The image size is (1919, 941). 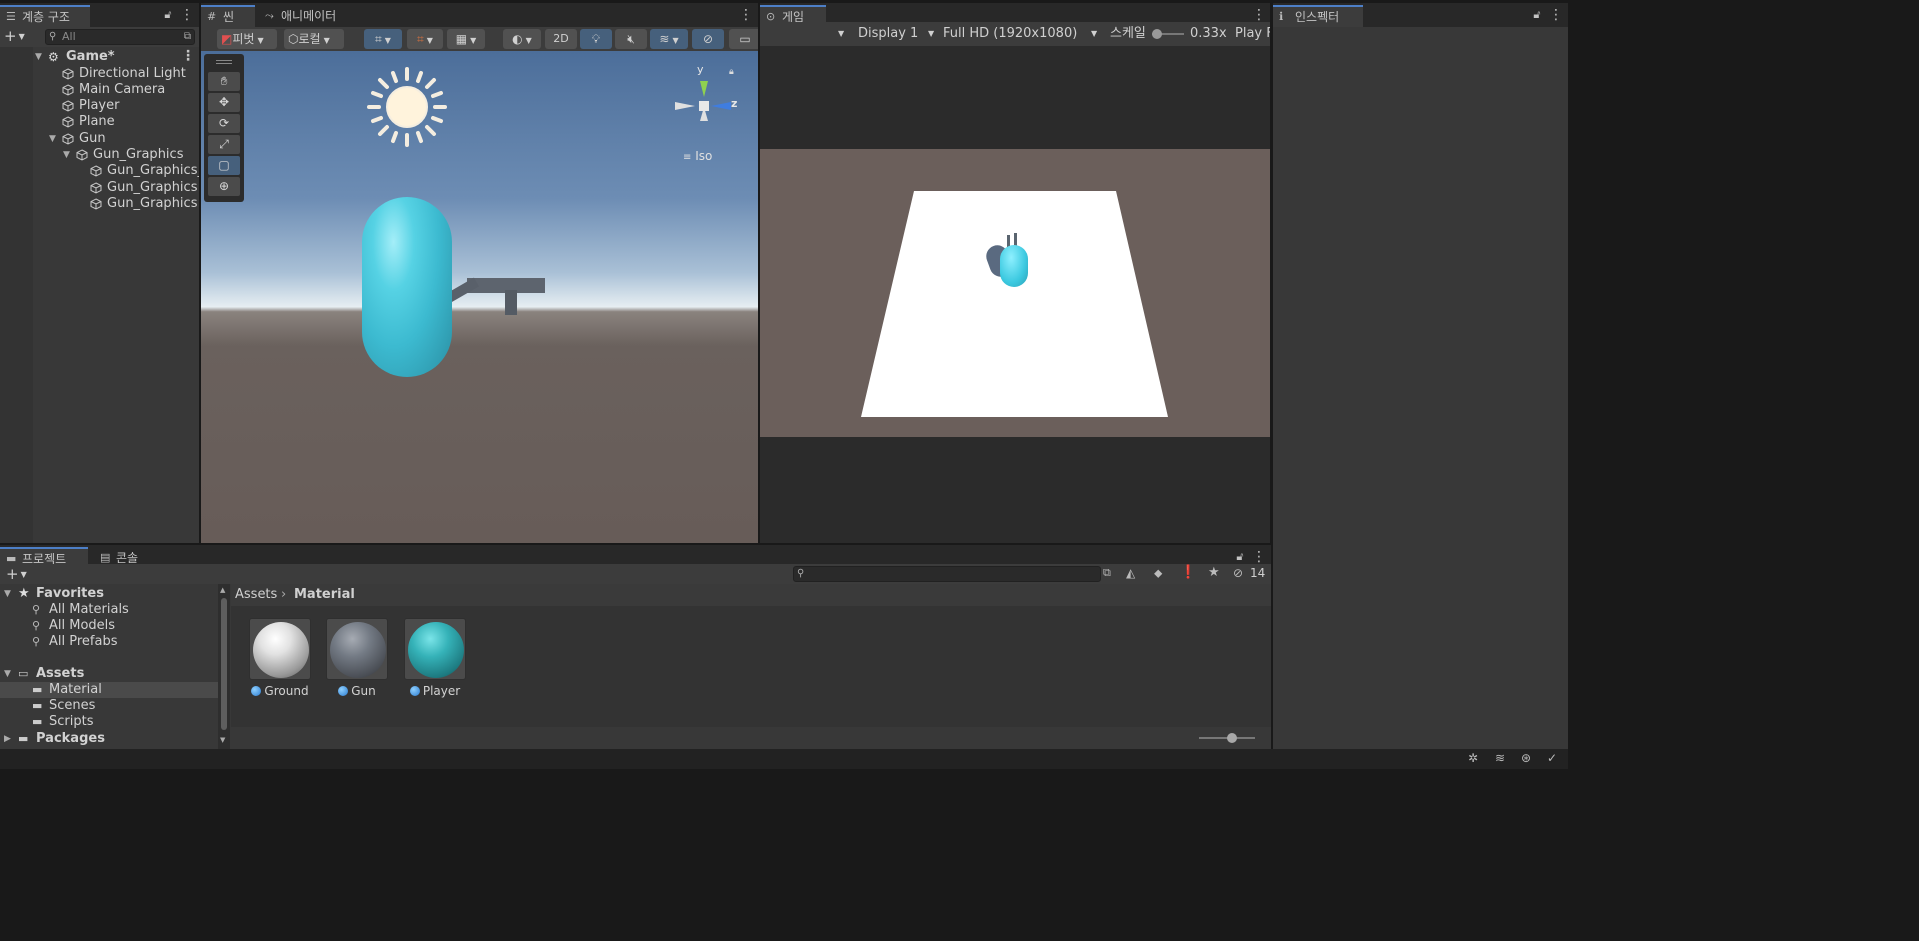 I want to click on shading-sphere-icon: ◐, so click(x=517, y=39).